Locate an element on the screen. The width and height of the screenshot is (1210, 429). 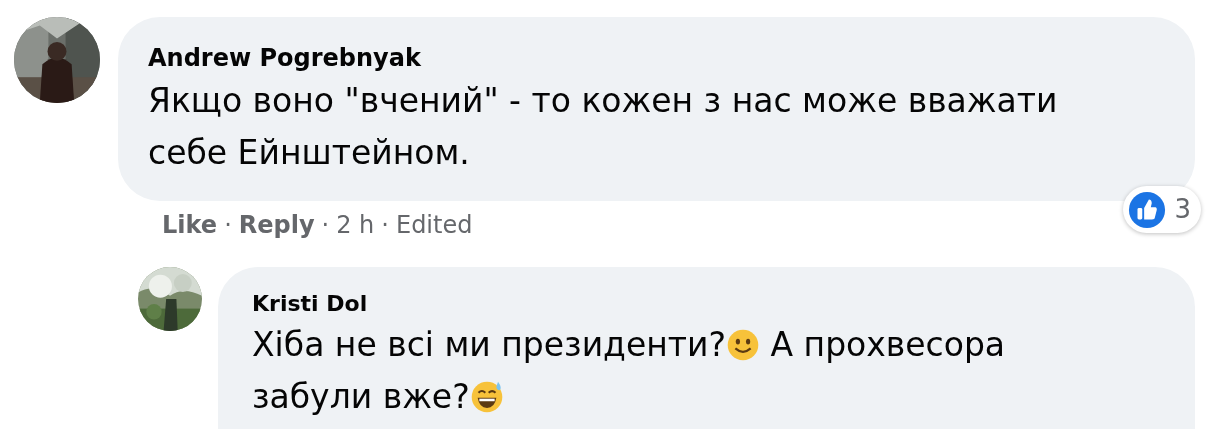
reaction-count: 3 is located at coordinates (1162, 209).